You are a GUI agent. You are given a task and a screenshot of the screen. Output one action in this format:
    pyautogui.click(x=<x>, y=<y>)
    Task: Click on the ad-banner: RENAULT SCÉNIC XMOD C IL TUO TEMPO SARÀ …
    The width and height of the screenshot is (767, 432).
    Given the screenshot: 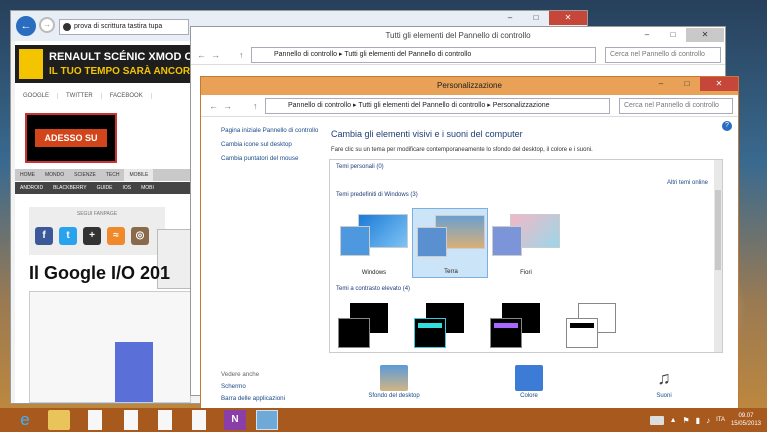 What is the action you would take?
    pyautogui.click(x=103, y=64)
    